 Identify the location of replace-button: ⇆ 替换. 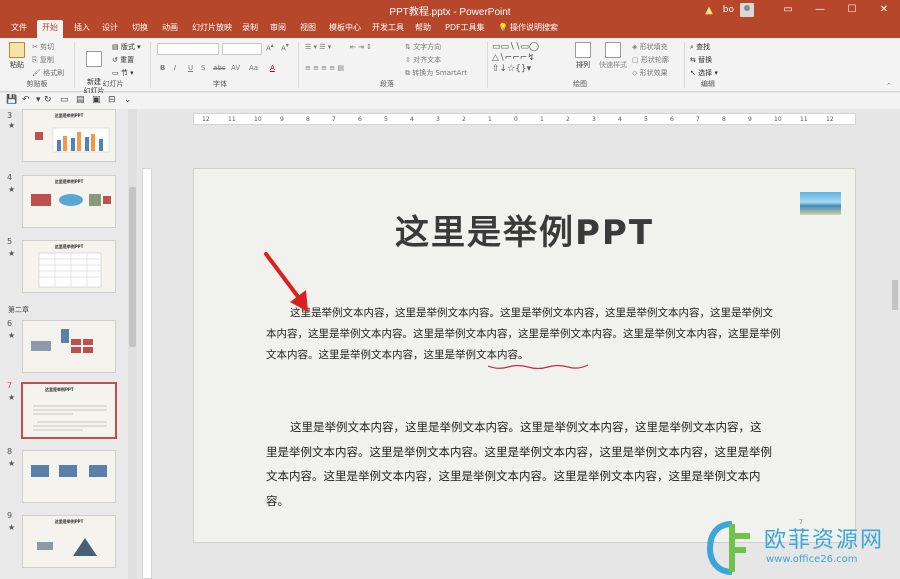
(701, 60).